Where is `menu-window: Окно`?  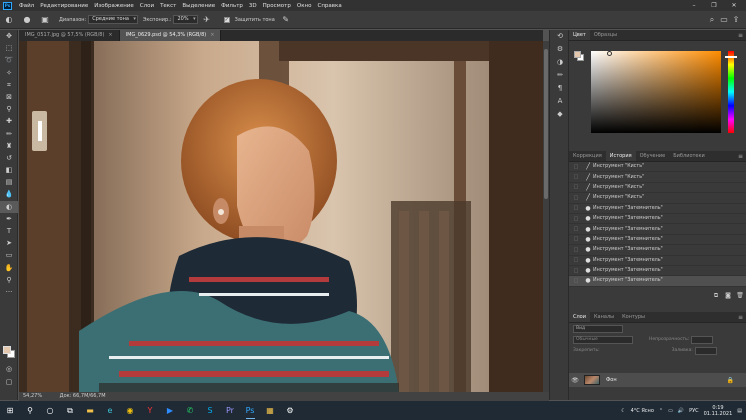 menu-window: Окно is located at coordinates (304, 6).